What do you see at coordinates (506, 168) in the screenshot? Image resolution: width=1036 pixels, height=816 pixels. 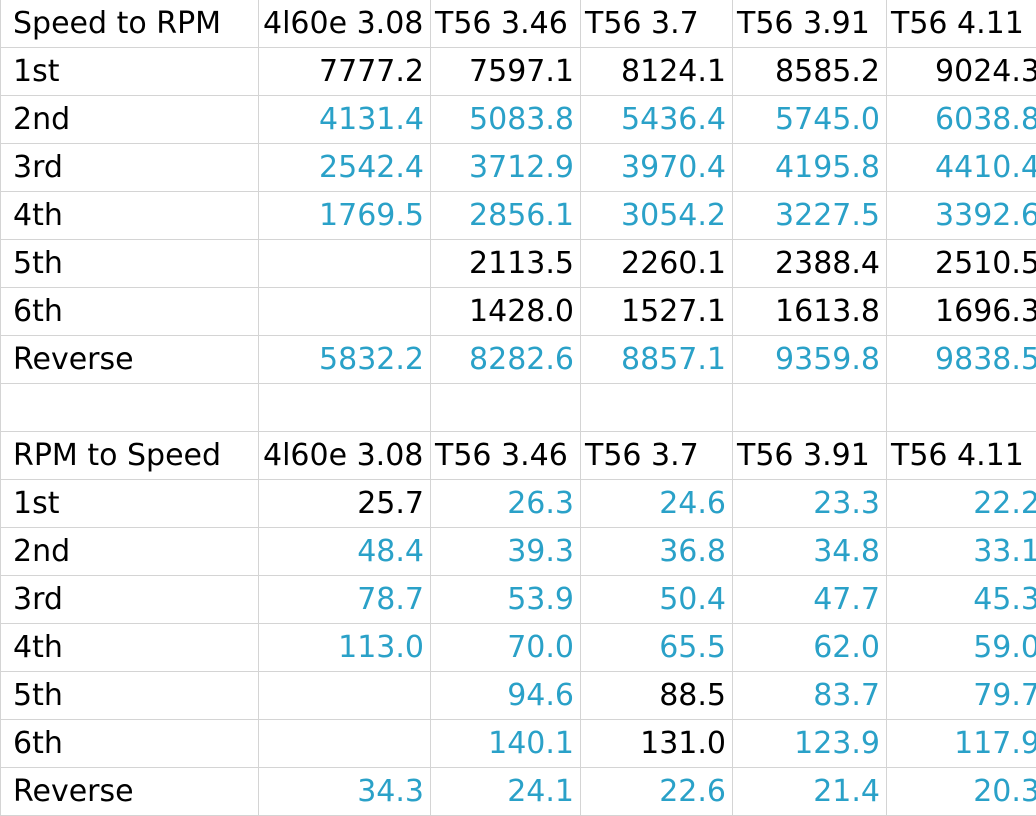 I see `value-cell: 3712.9` at bounding box center [506, 168].